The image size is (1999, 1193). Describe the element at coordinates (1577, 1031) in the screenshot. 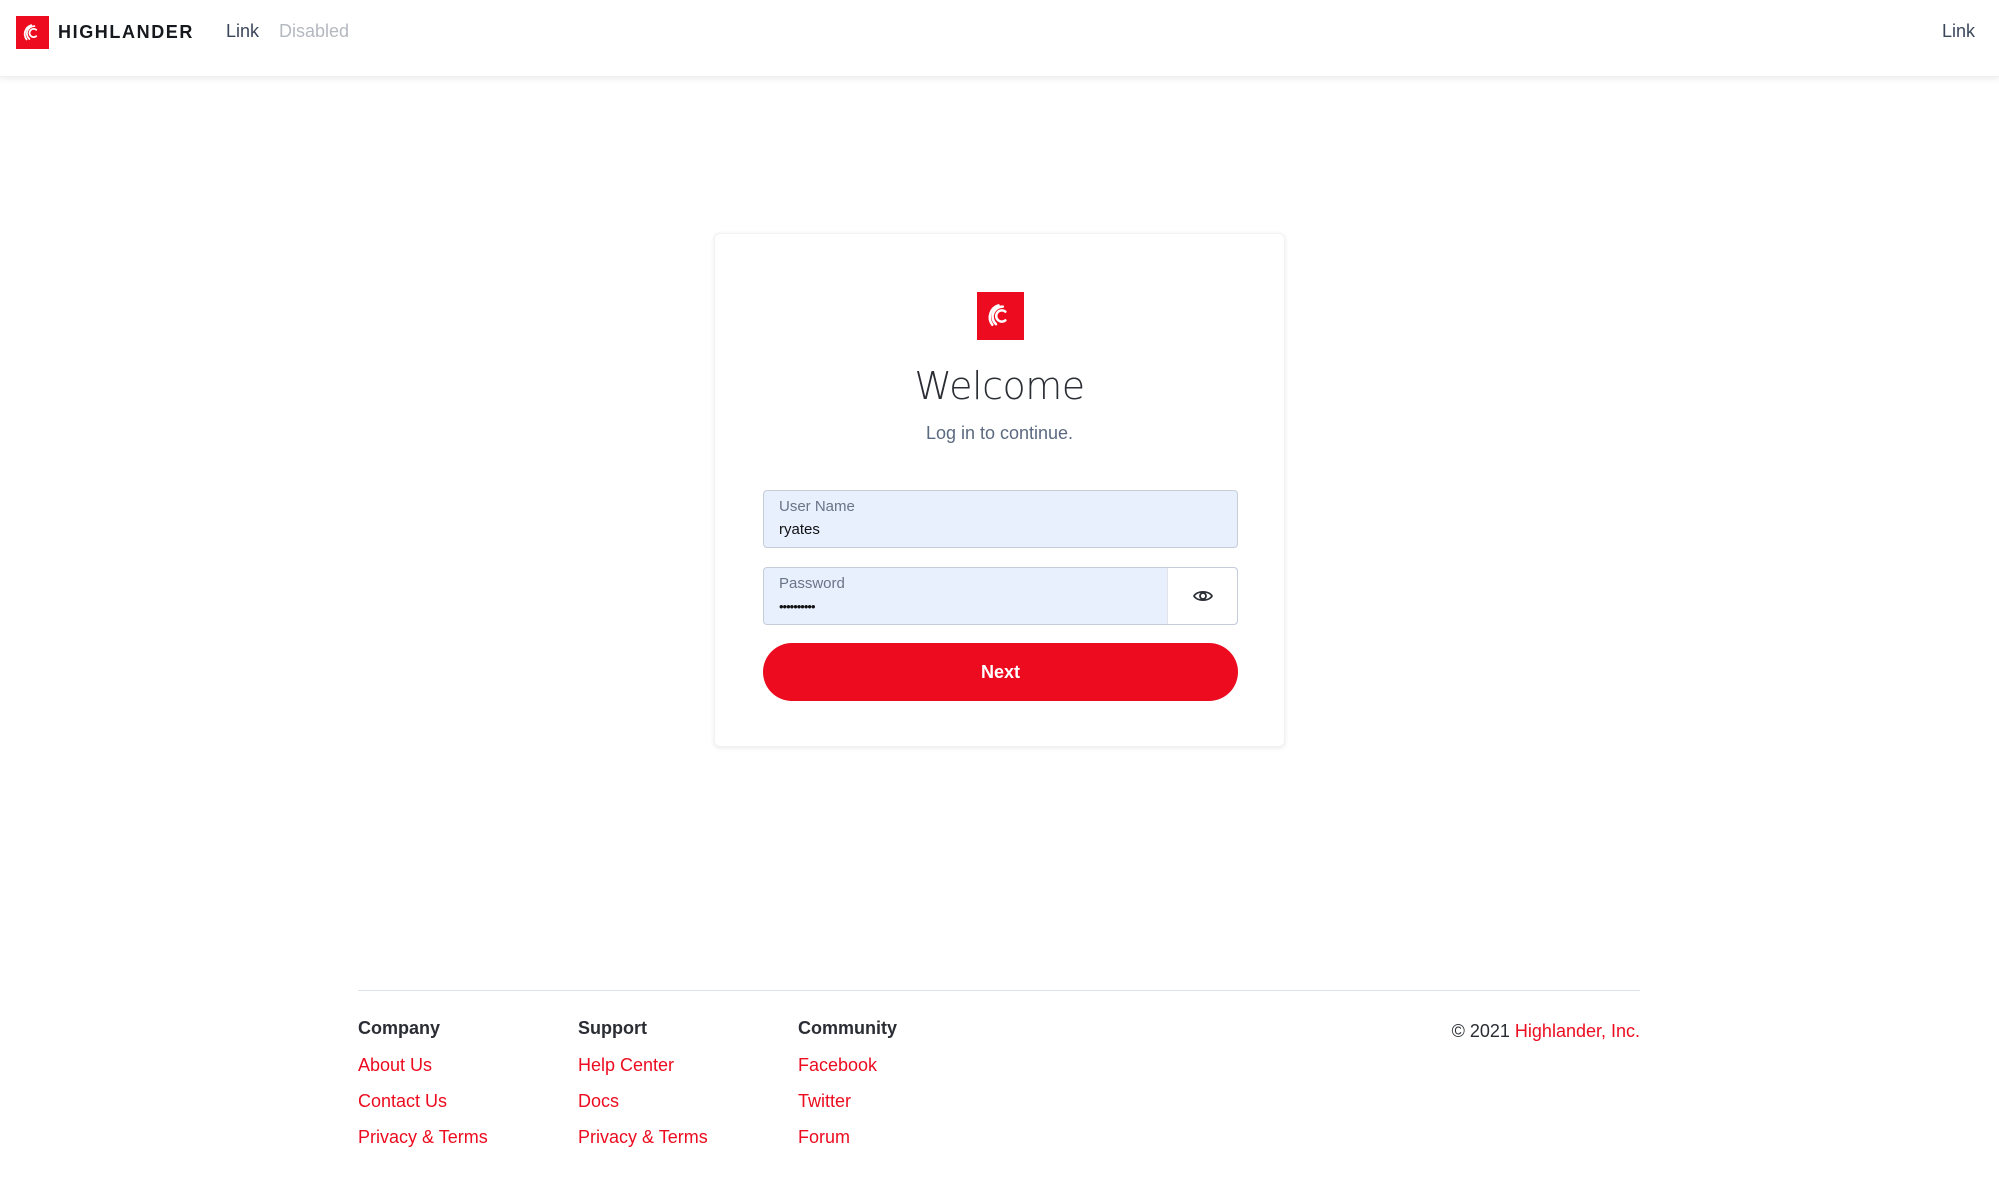

I see `copyright-company-link: Highlander, Inc.` at that location.